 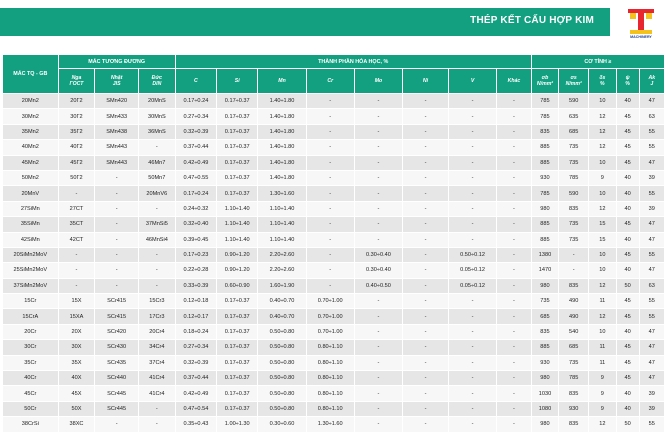 What do you see at coordinates (196, 178) in the screenshot?
I see `table-cell: 0.47÷0.55` at bounding box center [196, 178].